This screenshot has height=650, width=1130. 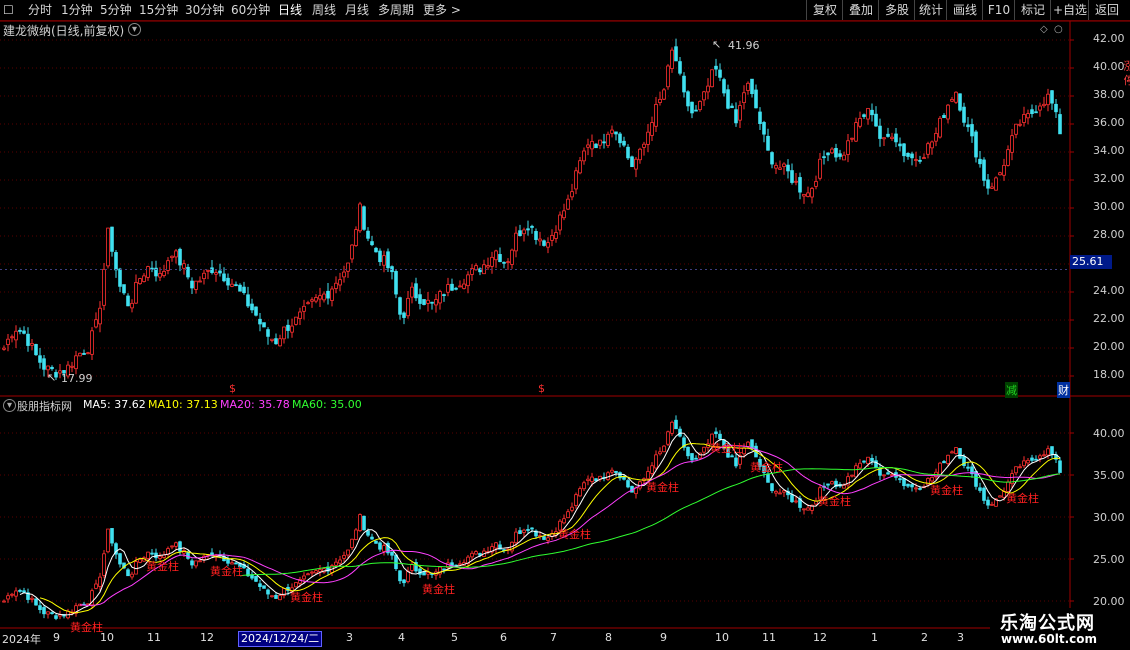 What do you see at coordinates (158, 10) in the screenshot?
I see `period-tab-15min: 15分钟` at bounding box center [158, 10].